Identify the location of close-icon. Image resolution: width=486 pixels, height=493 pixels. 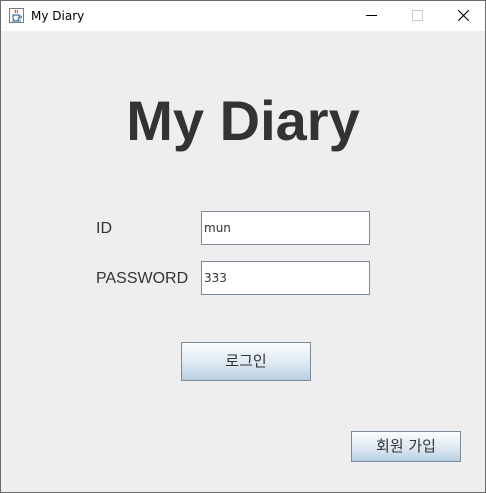
(463, 15).